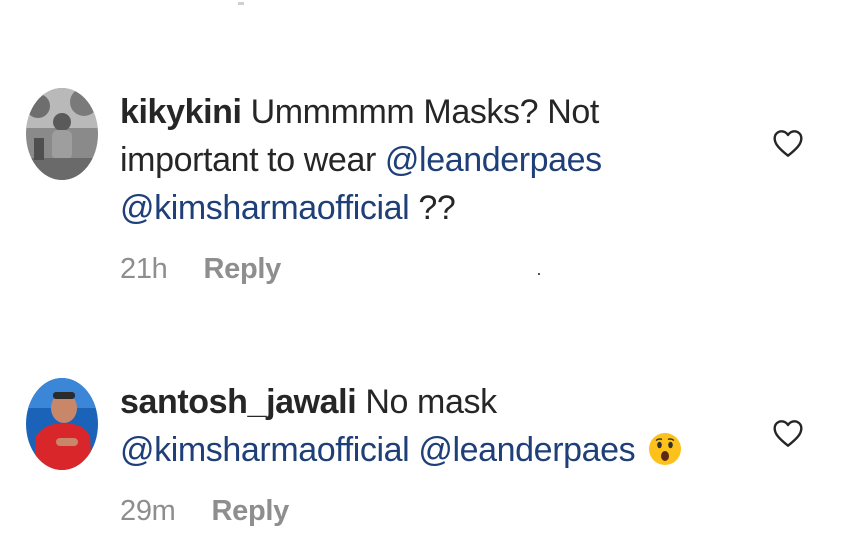  What do you see at coordinates (181, 112) in the screenshot?
I see `comment-username: kikykini` at bounding box center [181, 112].